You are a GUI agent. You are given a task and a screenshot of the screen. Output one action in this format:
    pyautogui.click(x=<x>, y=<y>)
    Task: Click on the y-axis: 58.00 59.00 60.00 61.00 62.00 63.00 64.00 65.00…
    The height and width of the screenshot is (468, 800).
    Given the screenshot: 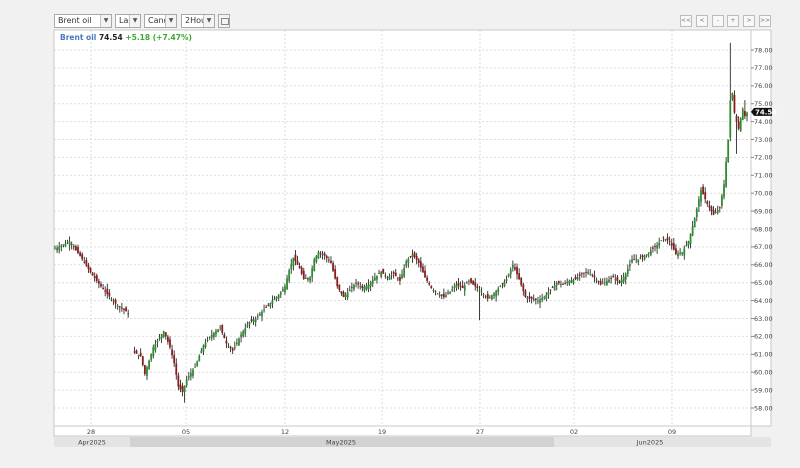 What is the action you would take?
    pyautogui.click(x=762, y=229)
    